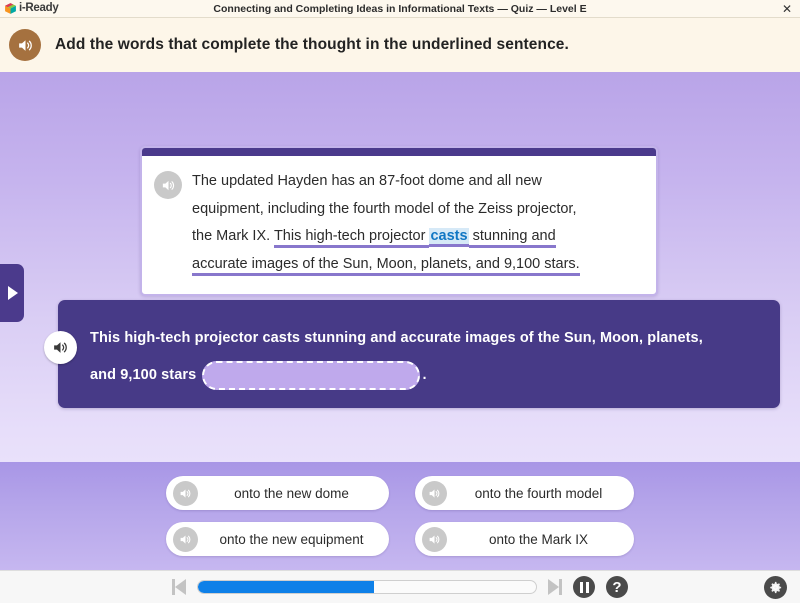  Describe the element at coordinates (538, 539) in the screenshot. I see `choice-label: onto the Mark IX` at that location.